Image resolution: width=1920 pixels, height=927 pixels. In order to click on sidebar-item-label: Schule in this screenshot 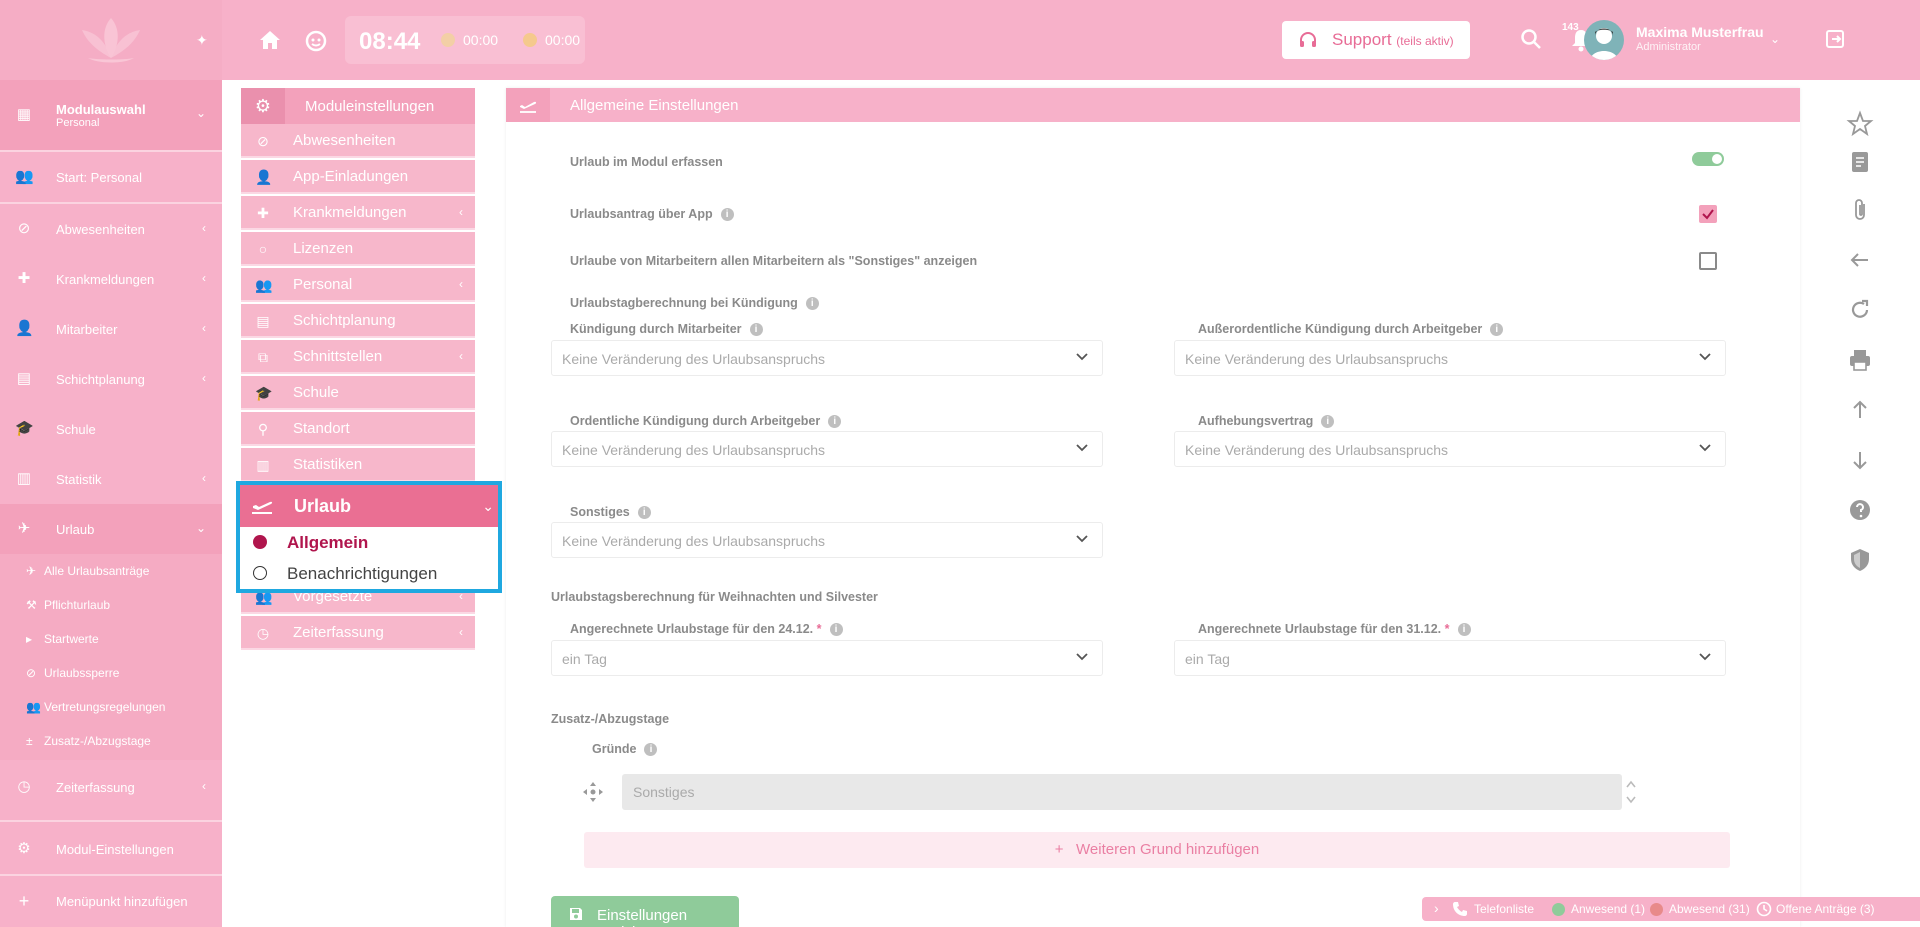, I will do `click(76, 429)`.